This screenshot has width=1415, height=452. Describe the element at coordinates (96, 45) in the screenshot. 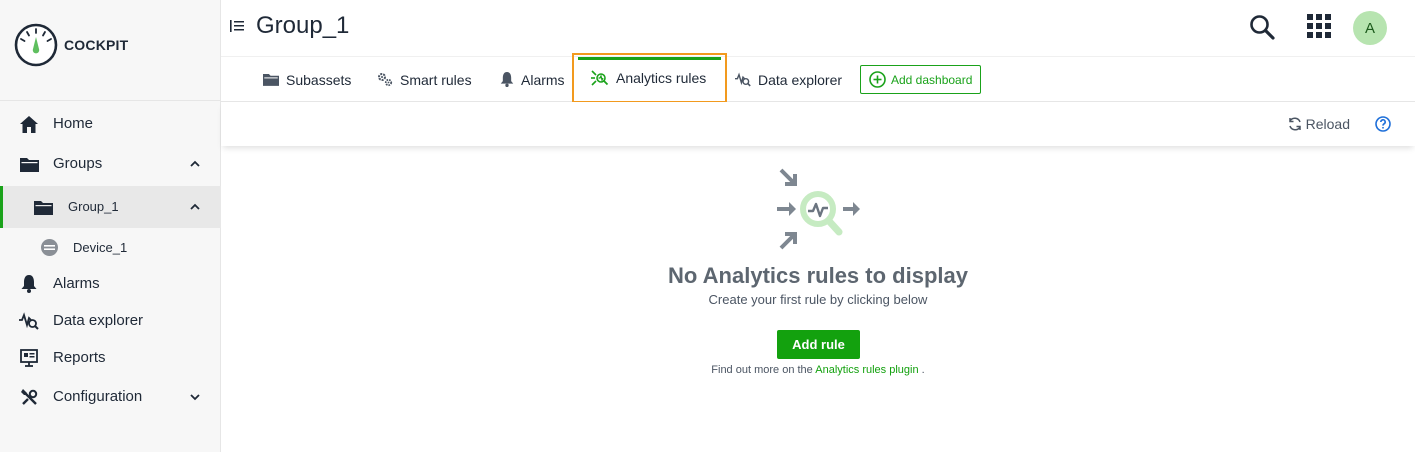

I see `brand-name: COCKPIT` at that location.